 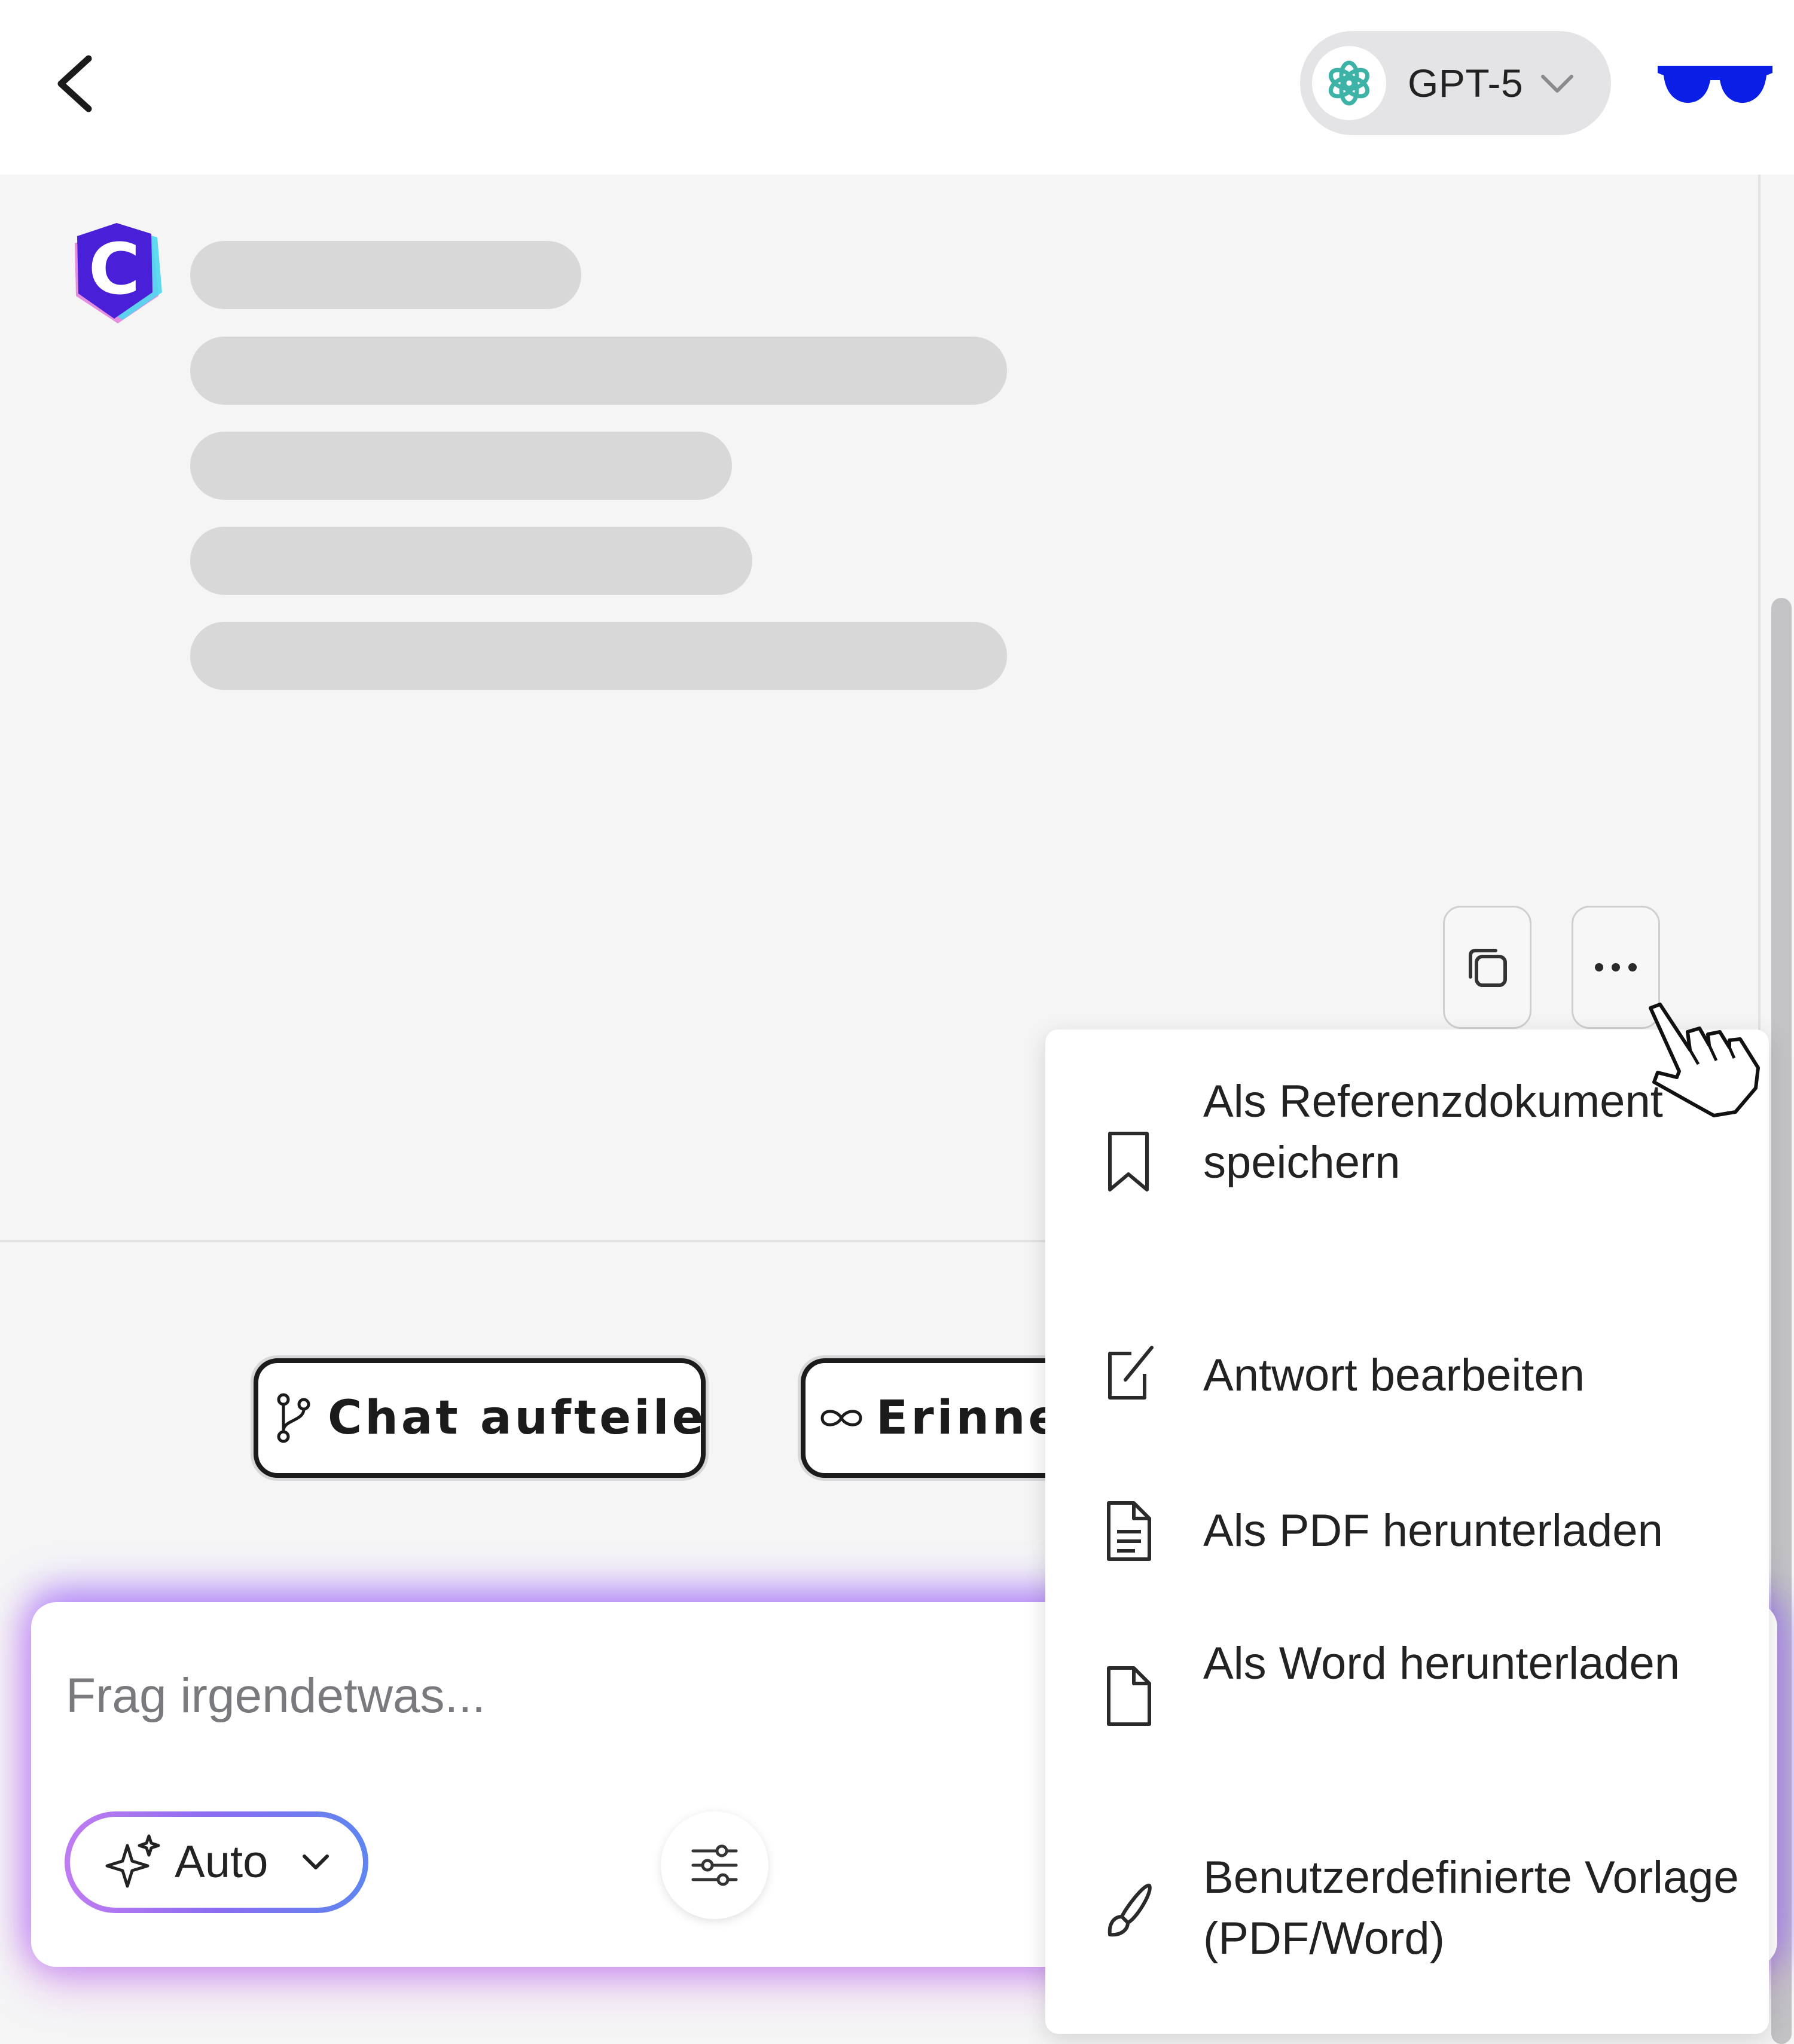 I want to click on openai-logo-icon, so click(x=1349, y=83).